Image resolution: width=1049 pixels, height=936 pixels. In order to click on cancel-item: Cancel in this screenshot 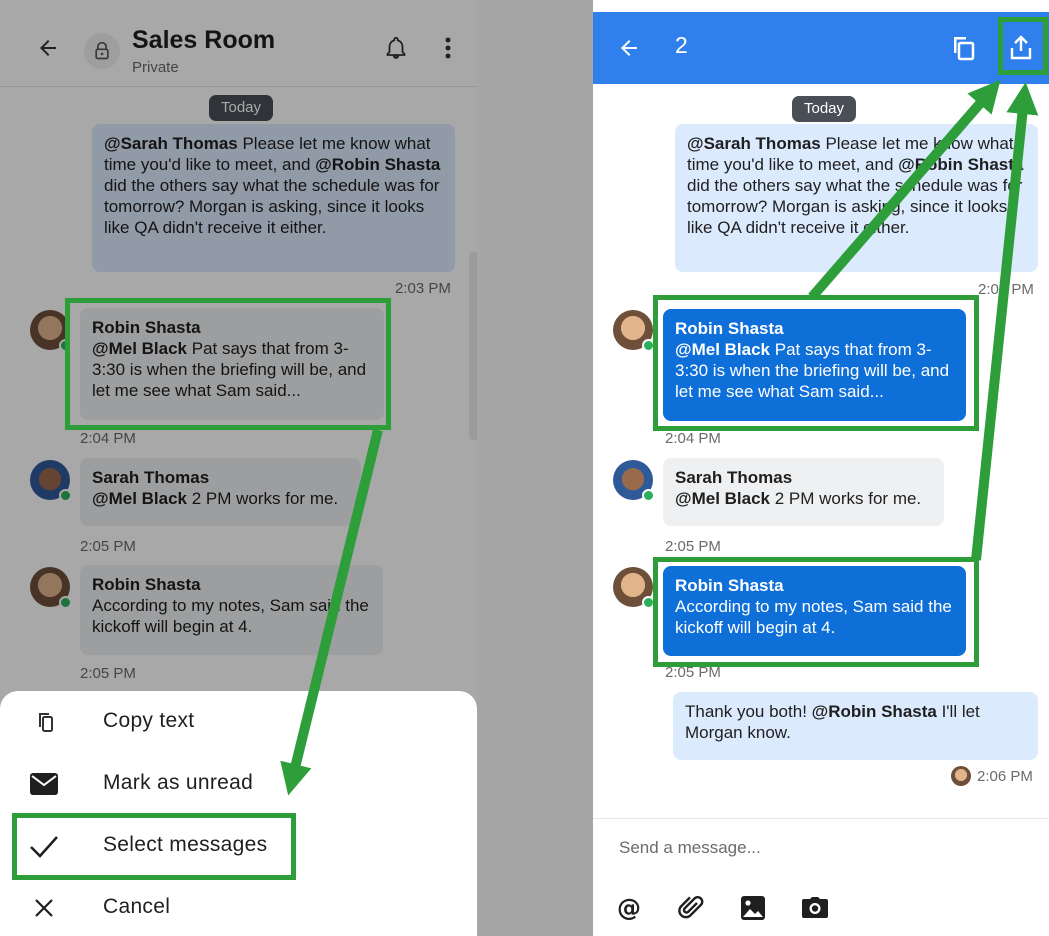, I will do `click(238, 906)`.